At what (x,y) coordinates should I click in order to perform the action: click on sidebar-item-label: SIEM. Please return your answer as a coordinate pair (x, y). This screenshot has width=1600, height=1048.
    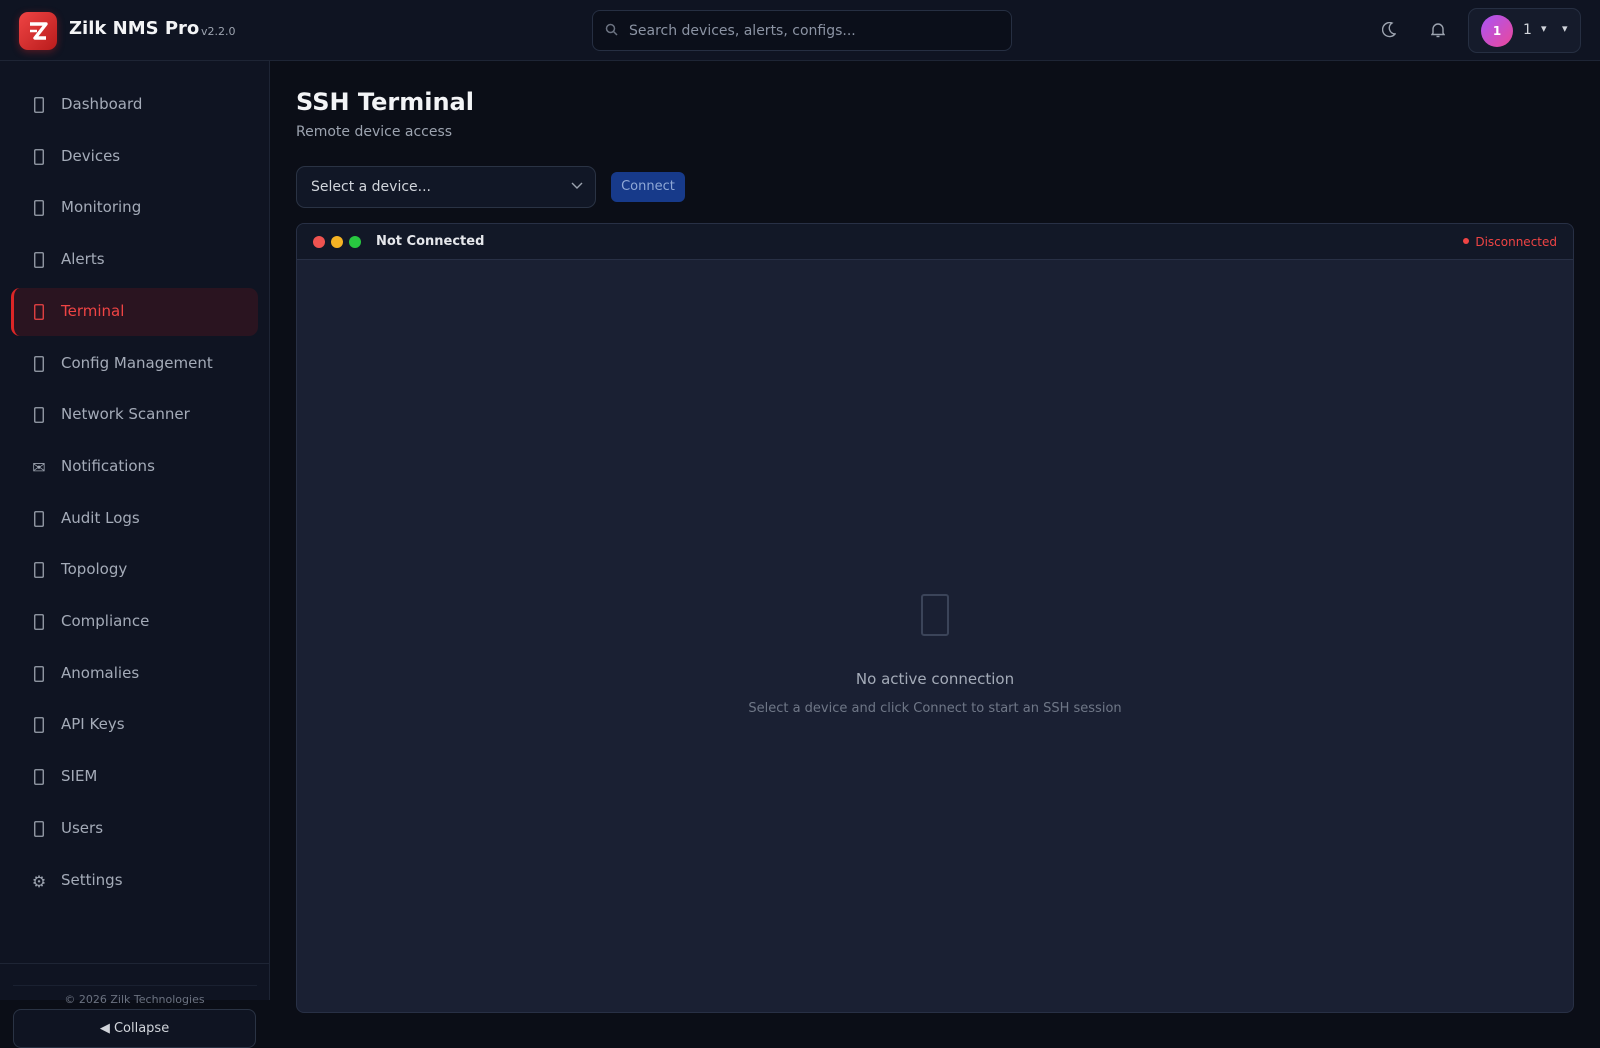
    Looking at the image, I should click on (79, 776).